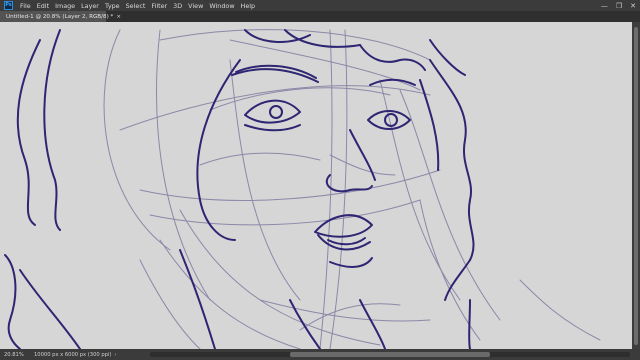 The height and width of the screenshot is (360, 640). What do you see at coordinates (112, 6) in the screenshot?
I see `menu-type: Type` at bounding box center [112, 6].